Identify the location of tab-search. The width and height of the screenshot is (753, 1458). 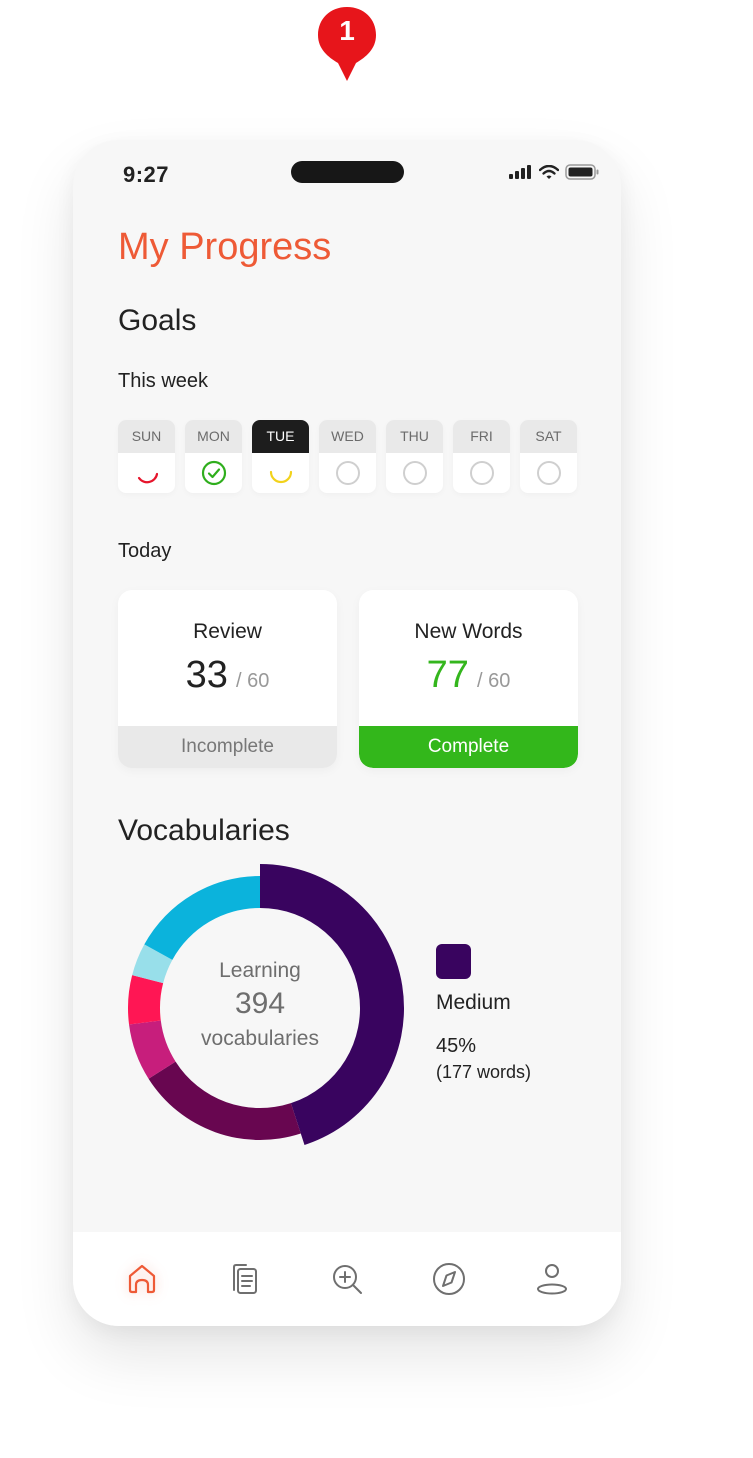
(347, 1279).